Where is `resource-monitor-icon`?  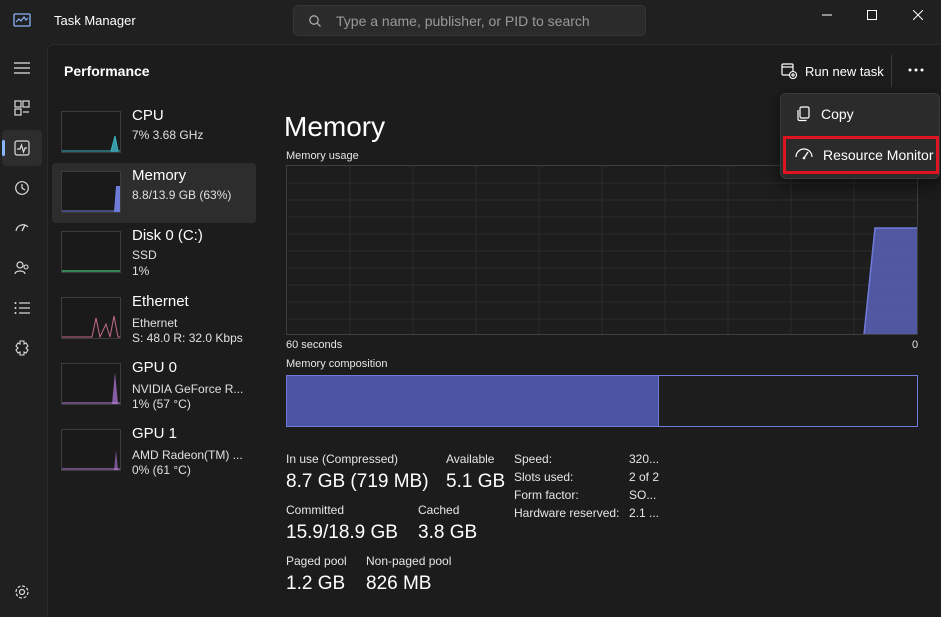
resource-monitor-icon is located at coordinates (804, 154).